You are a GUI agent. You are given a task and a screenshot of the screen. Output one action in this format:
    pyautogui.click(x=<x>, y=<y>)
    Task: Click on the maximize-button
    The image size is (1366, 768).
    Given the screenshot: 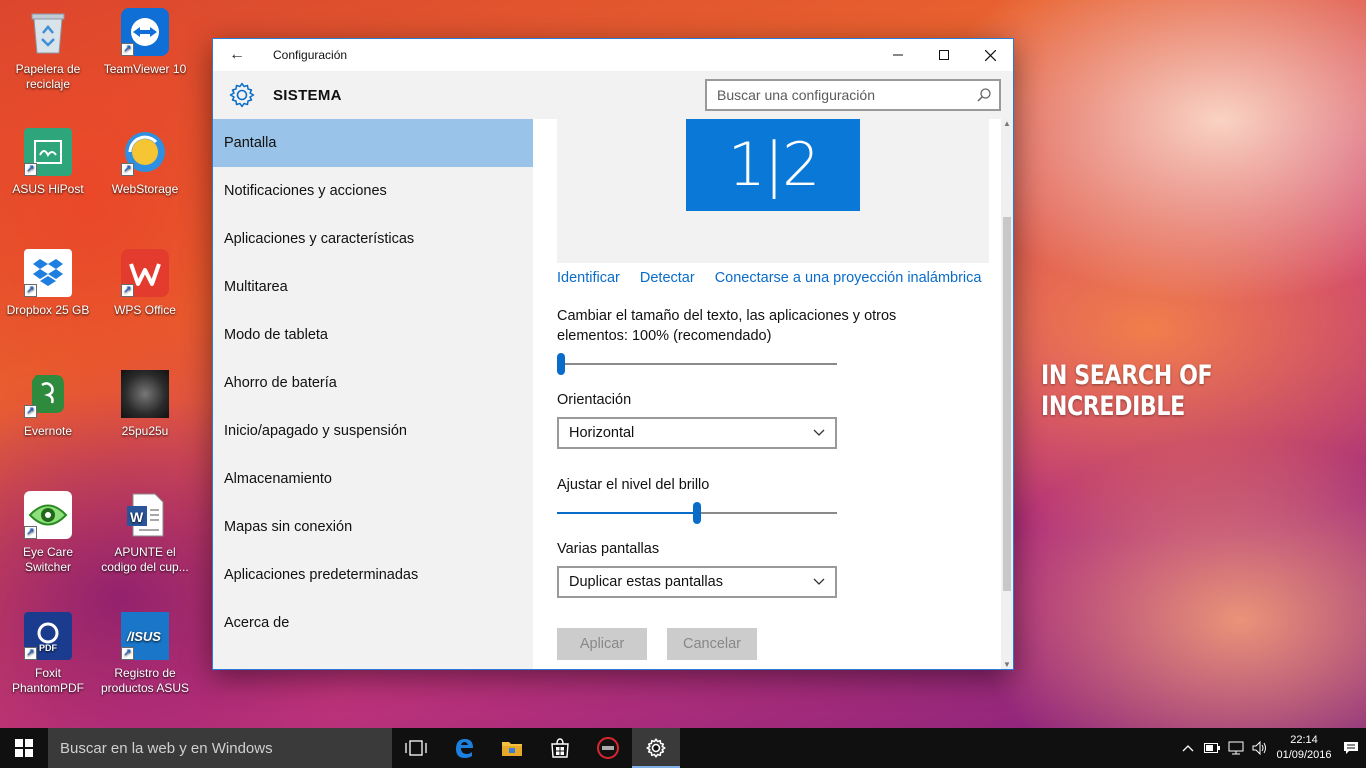 What is the action you would take?
    pyautogui.click(x=944, y=55)
    